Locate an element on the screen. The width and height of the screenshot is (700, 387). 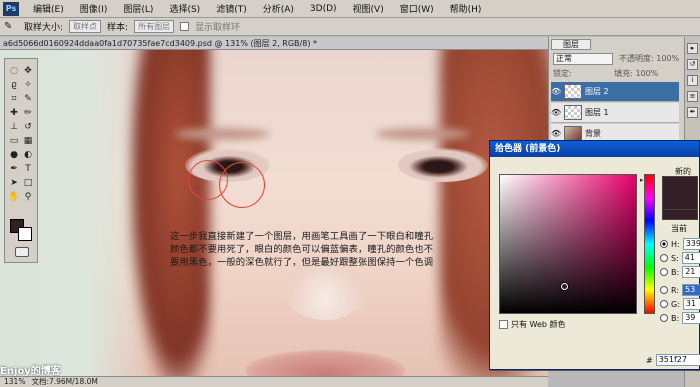
hue-input: 339 is located at coordinates (691, 244).